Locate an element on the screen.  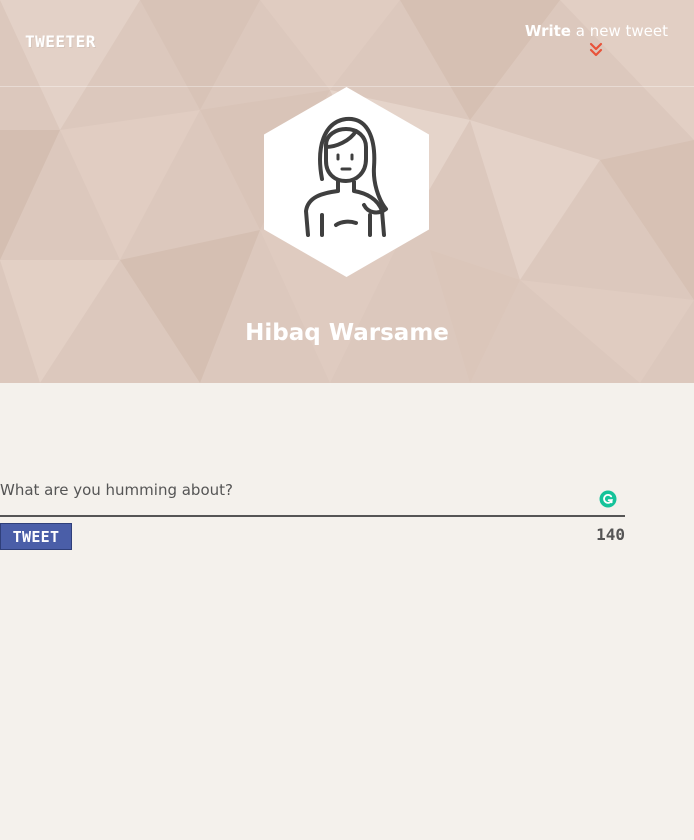
top-navbar: TWEETER Write a new tweet is located at coordinates (347, 43).